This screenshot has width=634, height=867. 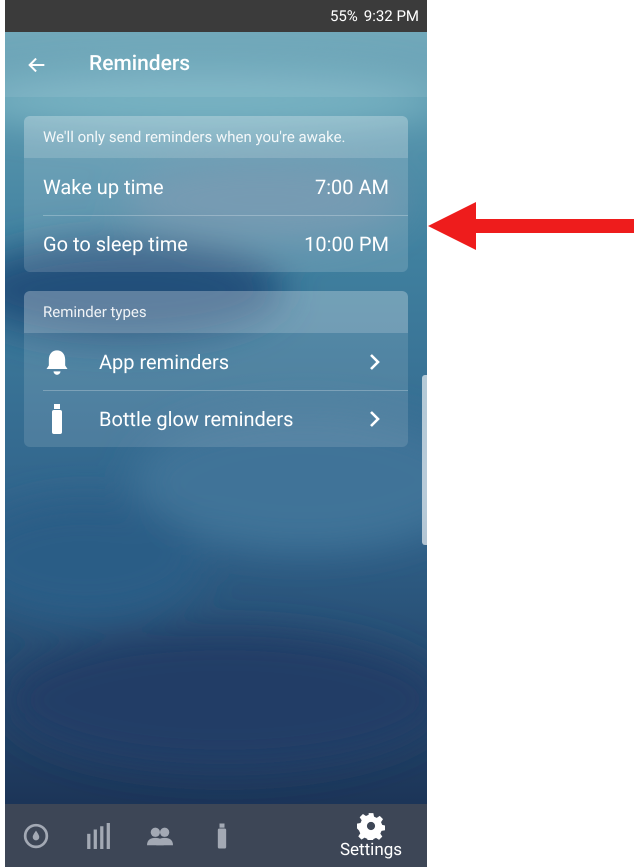 What do you see at coordinates (371, 826) in the screenshot?
I see `settings-icon` at bounding box center [371, 826].